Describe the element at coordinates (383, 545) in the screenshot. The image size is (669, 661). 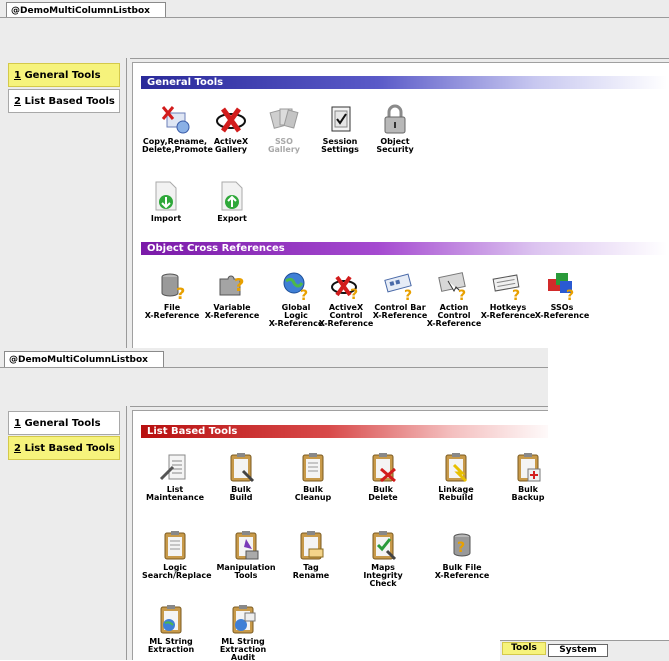
I see `maps-integrity-icon` at that location.